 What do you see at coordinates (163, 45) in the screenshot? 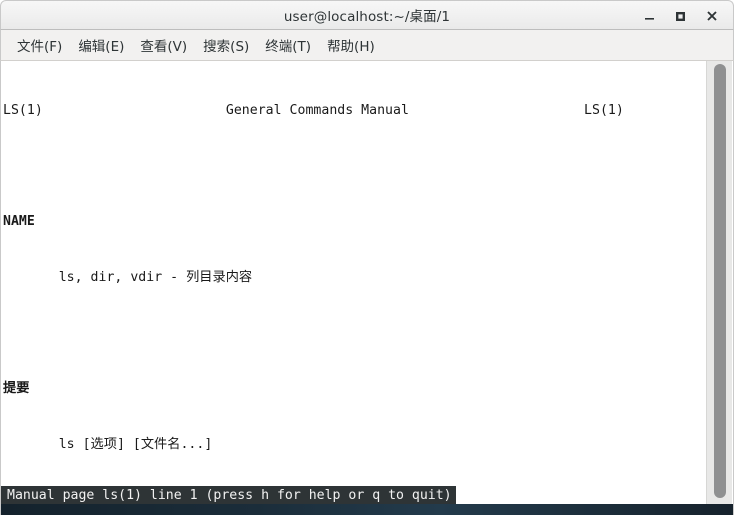
I see `menu-item-view: 查看(V)` at bounding box center [163, 45].